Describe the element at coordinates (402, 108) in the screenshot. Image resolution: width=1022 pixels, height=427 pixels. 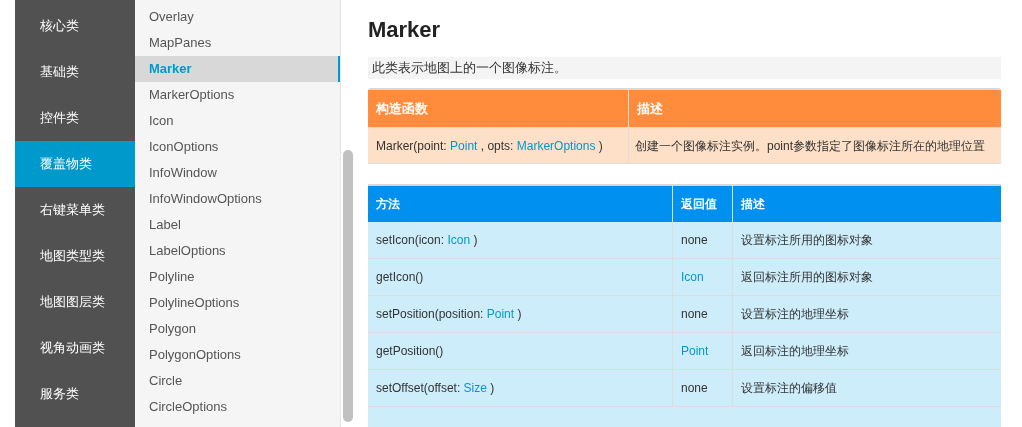
I see `column-header: 构造函数` at that location.